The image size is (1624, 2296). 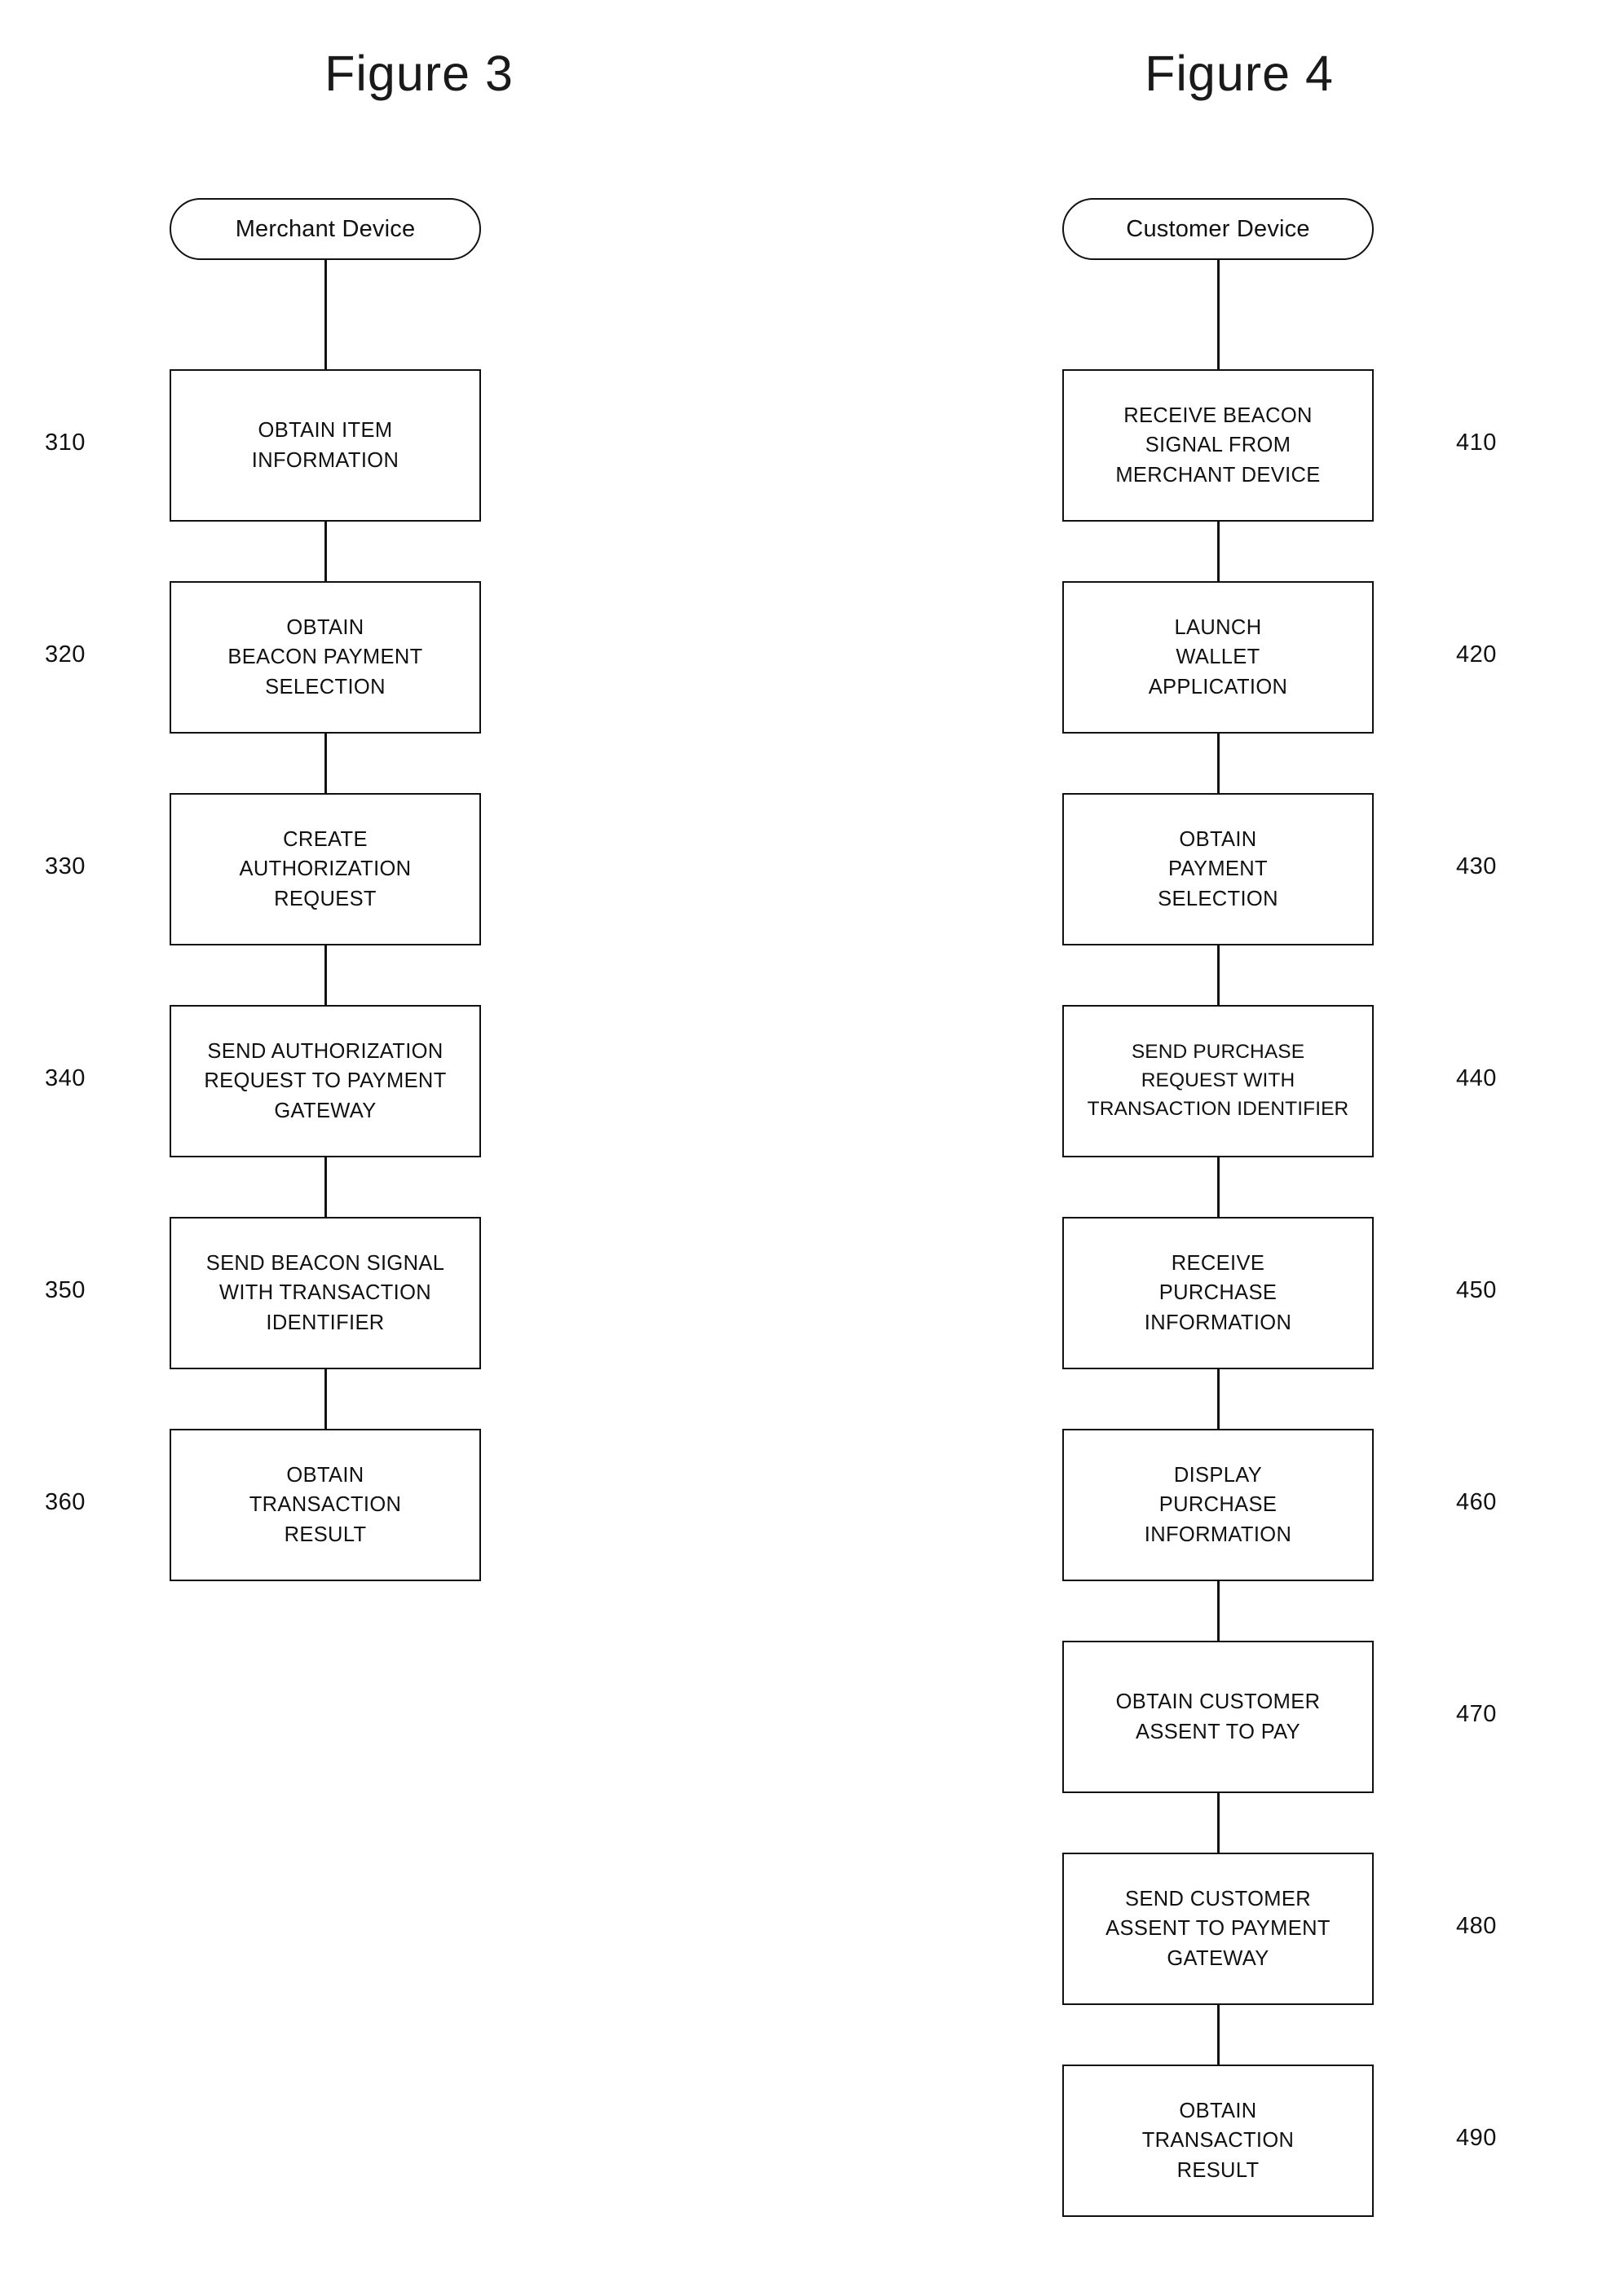 I want to click on reference-numeral-330: 330, so click(x=65, y=866).